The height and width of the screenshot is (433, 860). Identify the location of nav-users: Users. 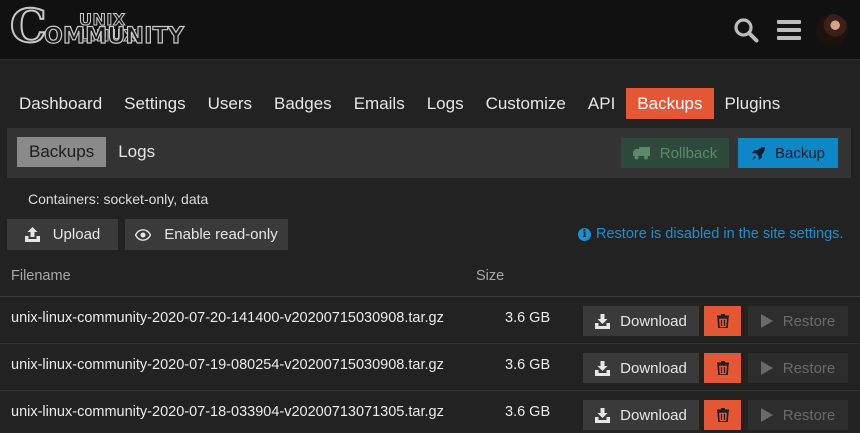
(230, 103).